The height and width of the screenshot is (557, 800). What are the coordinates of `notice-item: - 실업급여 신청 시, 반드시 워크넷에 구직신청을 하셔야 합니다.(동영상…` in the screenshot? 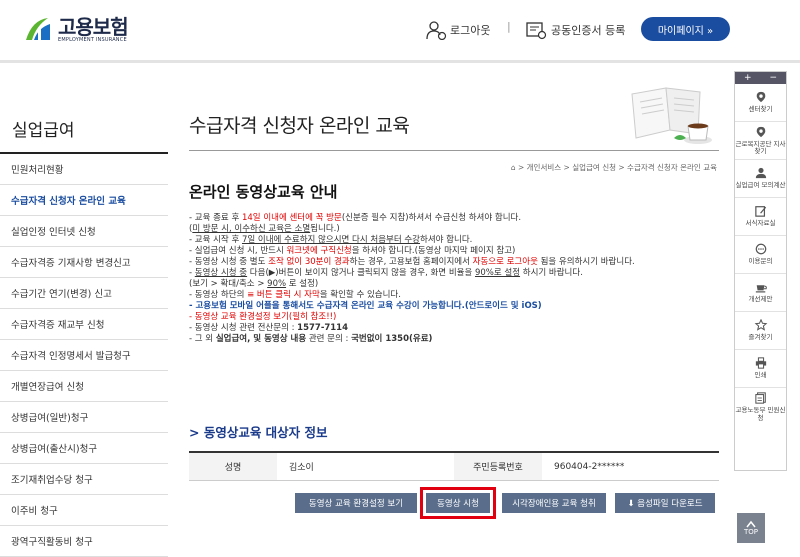 It's located at (352, 251).